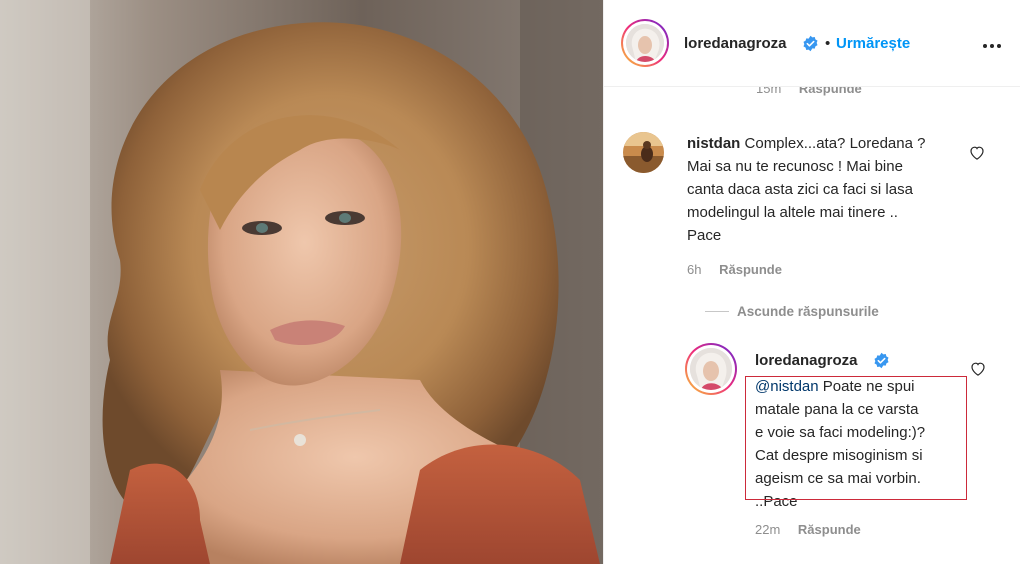 This screenshot has height=564, width=1020. What do you see at coordinates (839, 455) in the screenshot?
I see `reply-line-4: Cat despre misoginism si` at bounding box center [839, 455].